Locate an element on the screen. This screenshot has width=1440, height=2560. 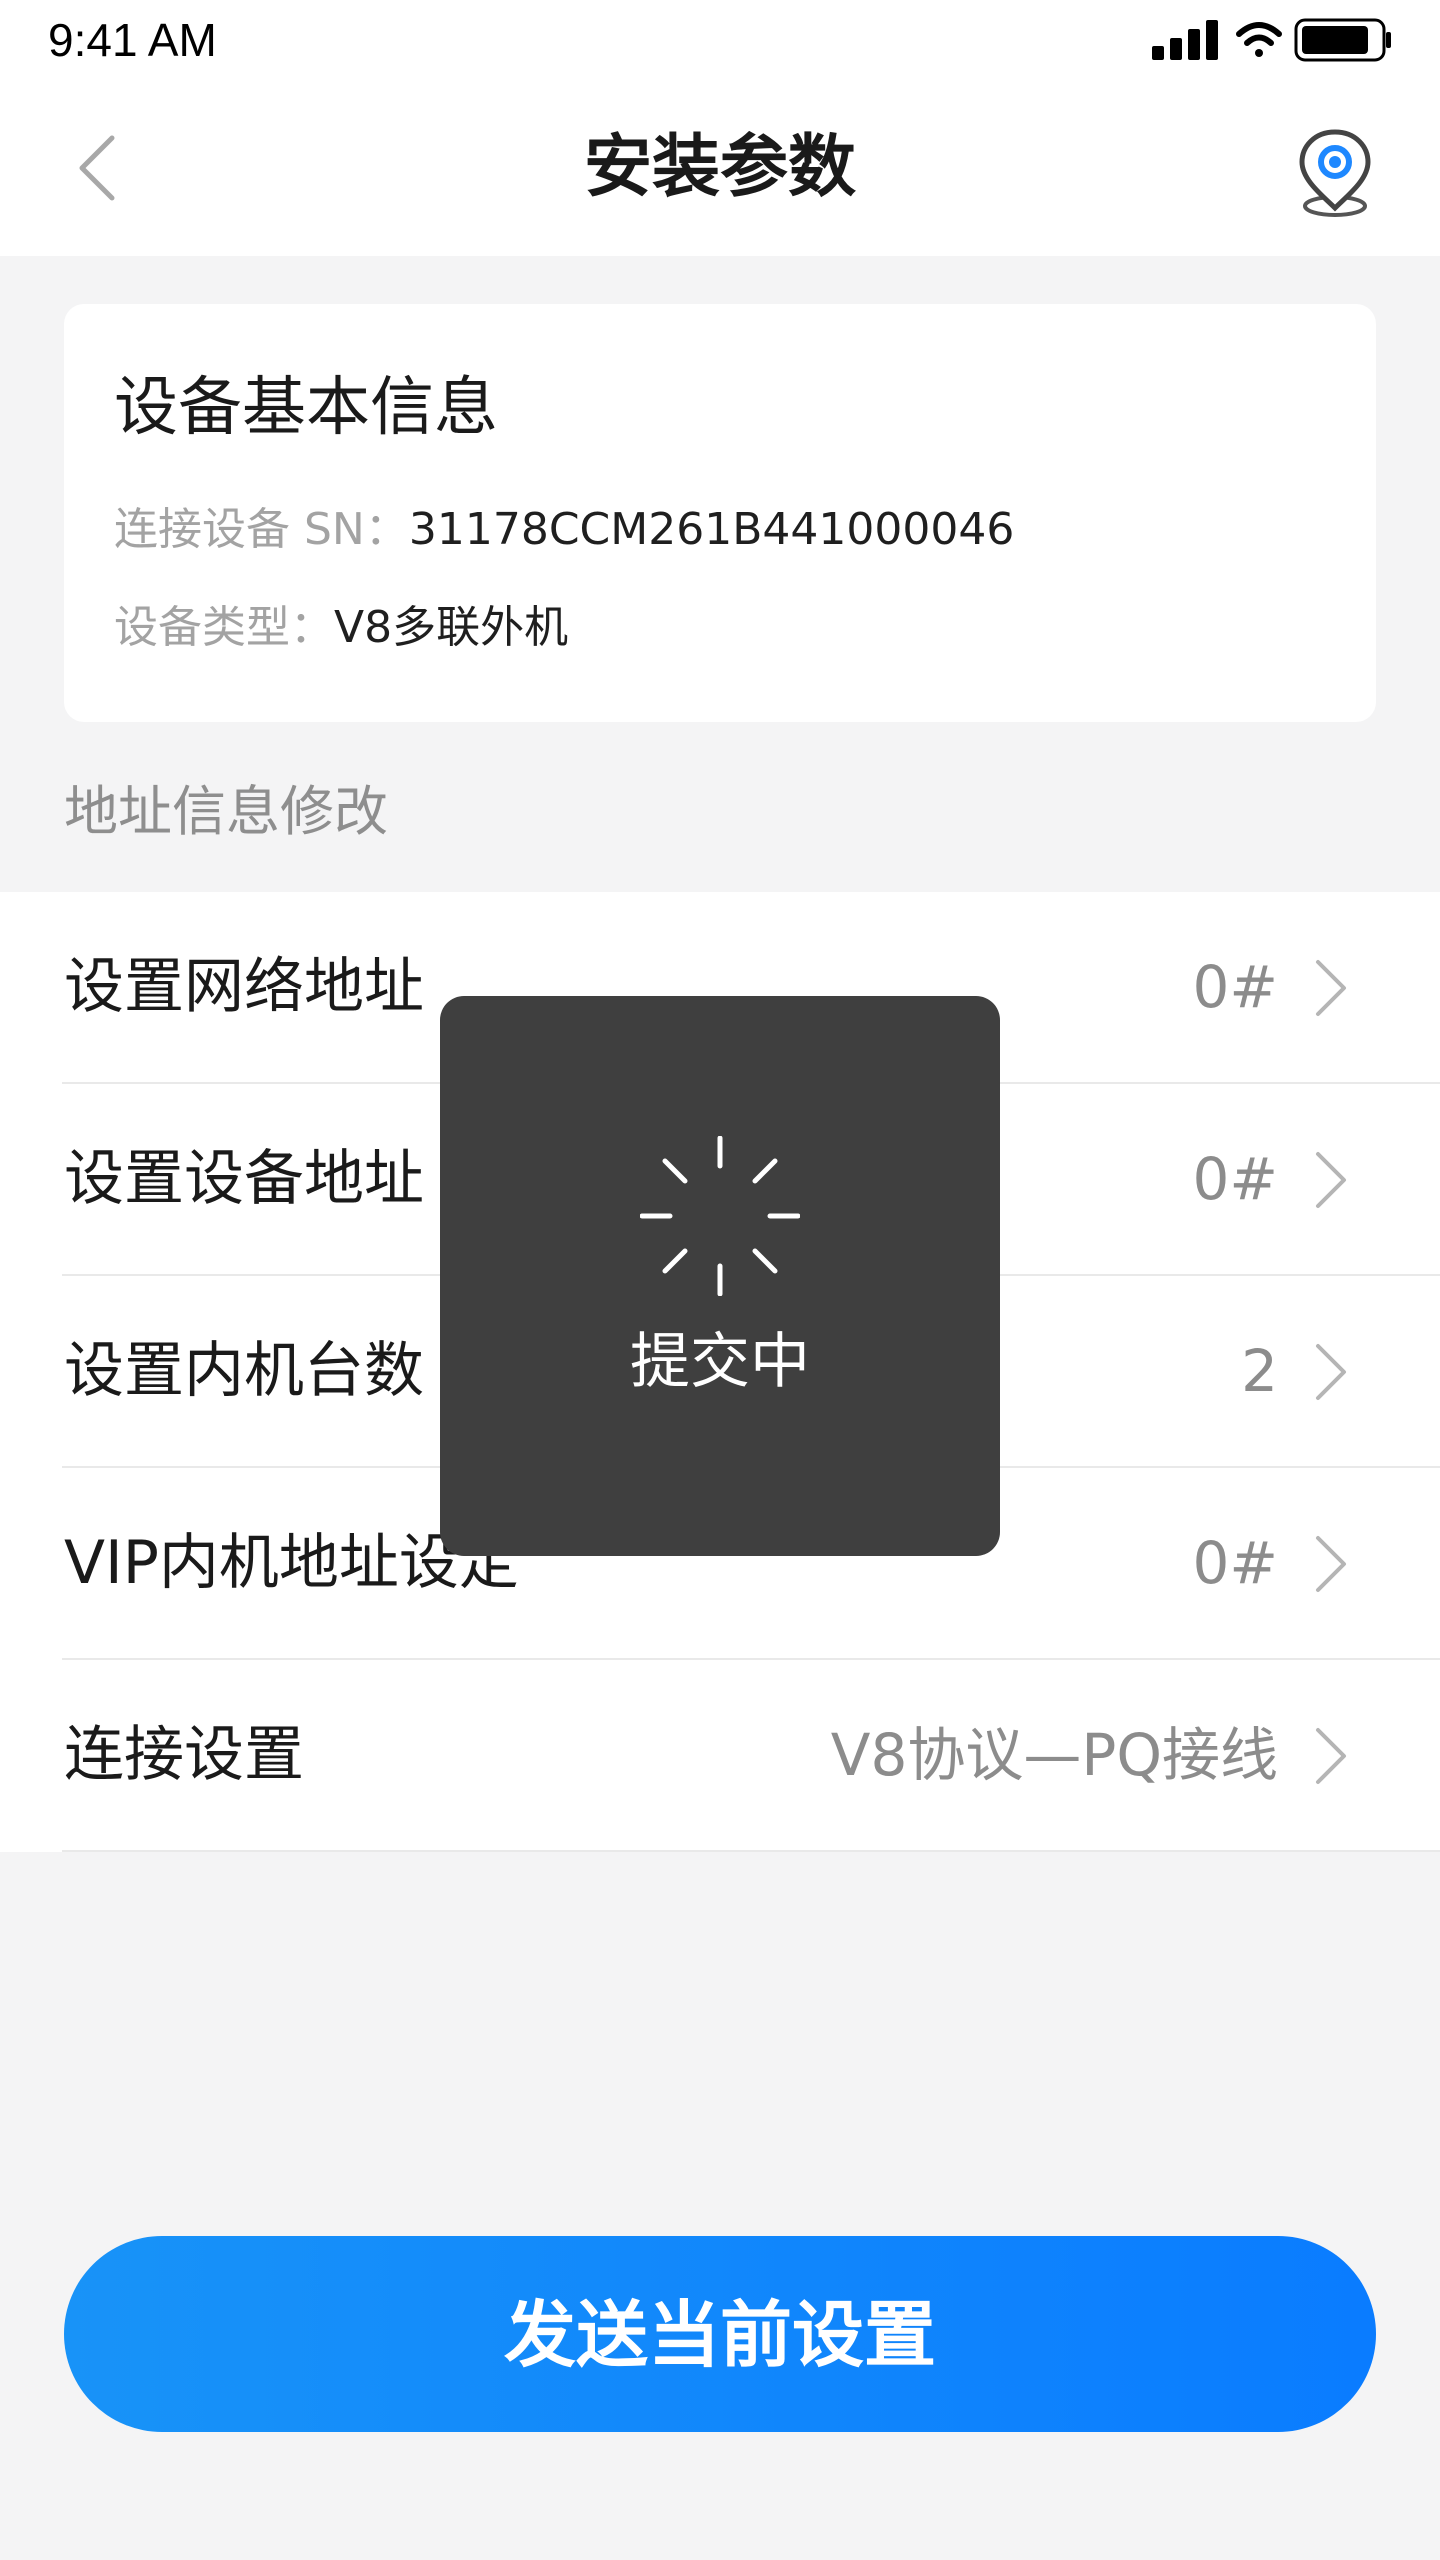
status-icons is located at coordinates (1271, 40).